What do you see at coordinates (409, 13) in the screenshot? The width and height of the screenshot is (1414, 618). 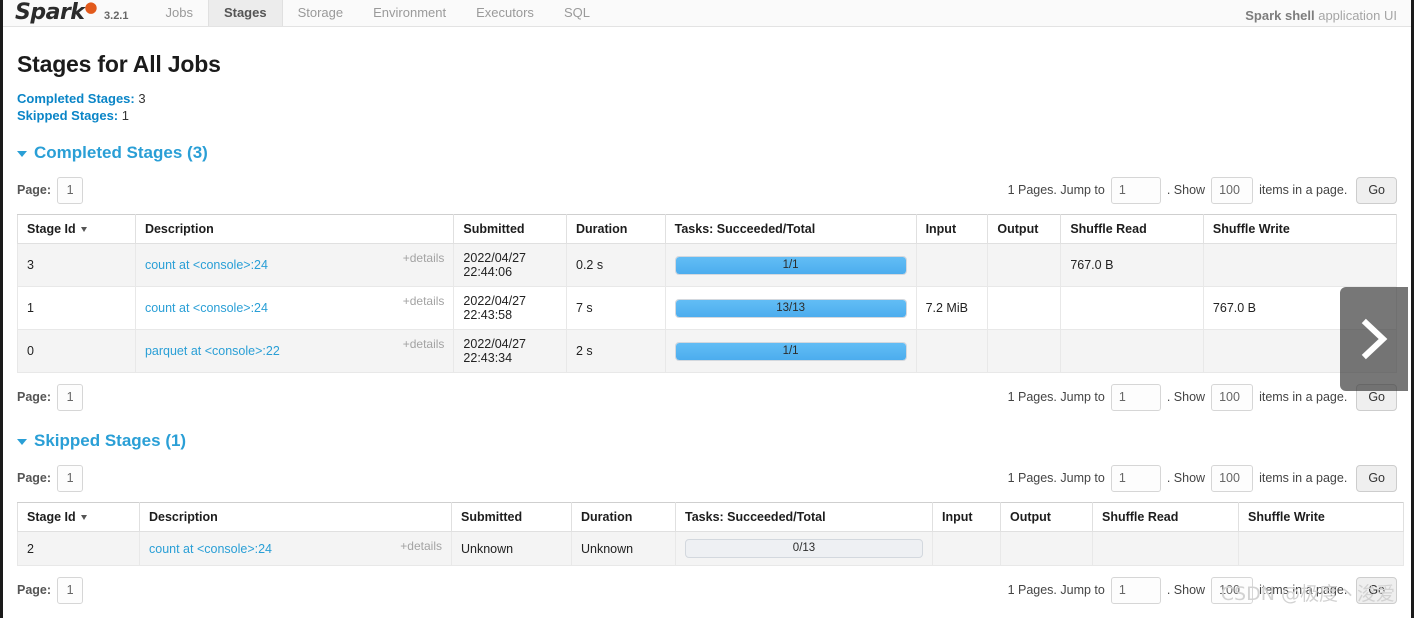 I see `nav-tab-environment: Environment` at bounding box center [409, 13].